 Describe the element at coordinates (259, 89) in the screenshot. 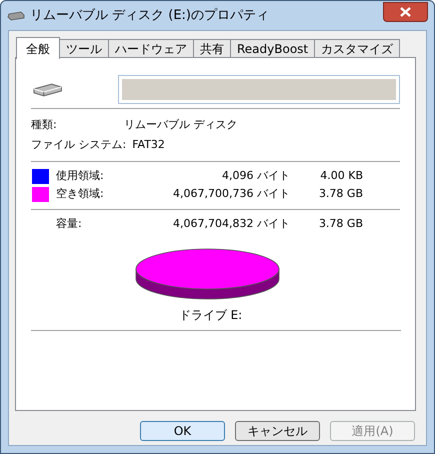

I see `name-field` at that location.